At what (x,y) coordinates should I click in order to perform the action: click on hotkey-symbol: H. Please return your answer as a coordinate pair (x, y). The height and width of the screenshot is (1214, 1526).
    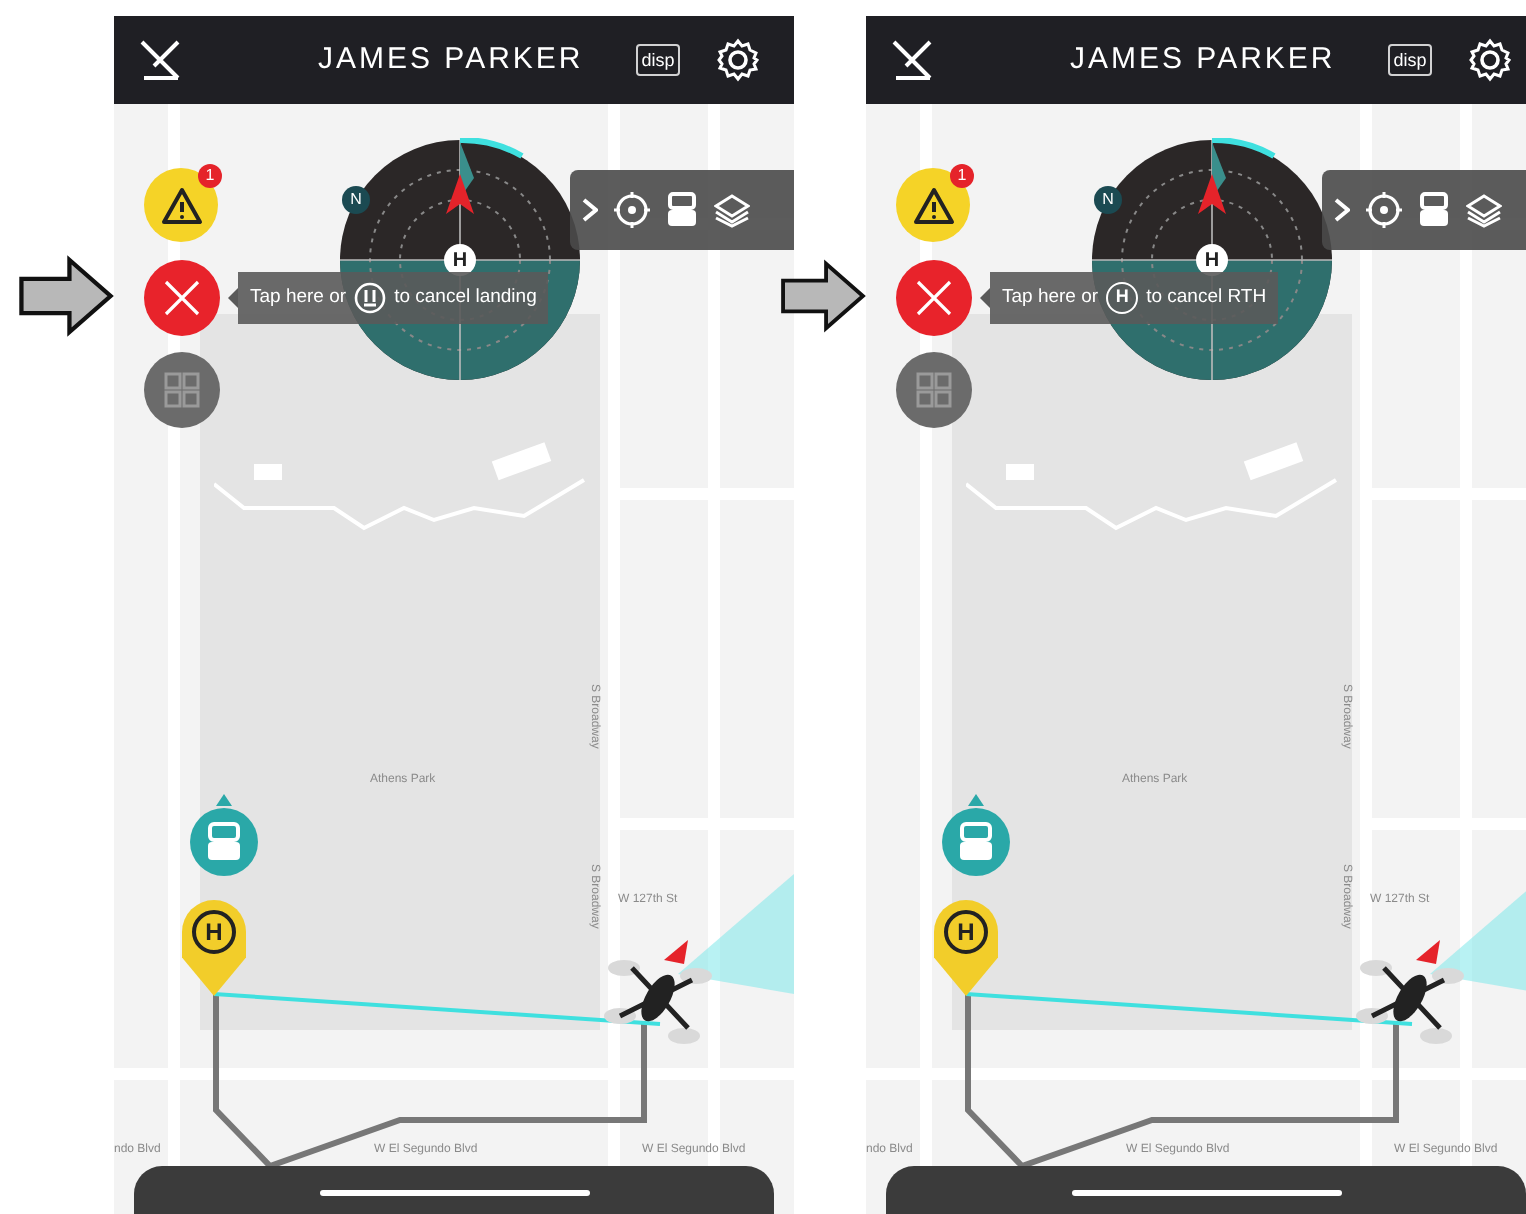
    Looking at the image, I should click on (1122, 298).